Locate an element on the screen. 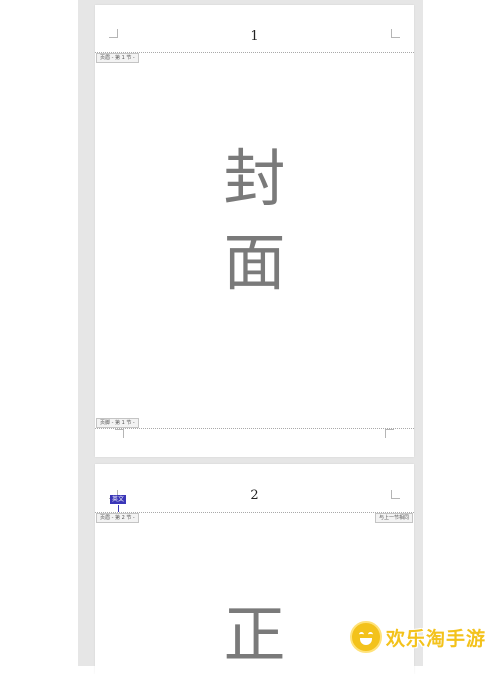 Image resolution: width=500 pixels, height=674 pixels. site-watermark: 欢乐淘手游 is located at coordinates (418, 637).